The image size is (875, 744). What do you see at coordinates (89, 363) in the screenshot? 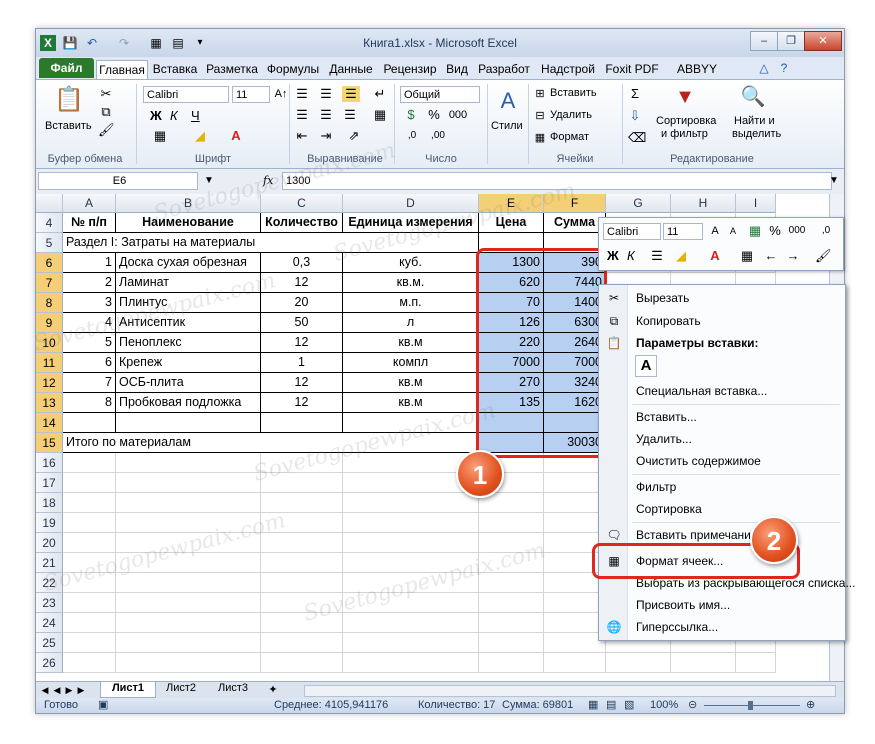
I see `cell-a11: 6` at bounding box center [89, 363].